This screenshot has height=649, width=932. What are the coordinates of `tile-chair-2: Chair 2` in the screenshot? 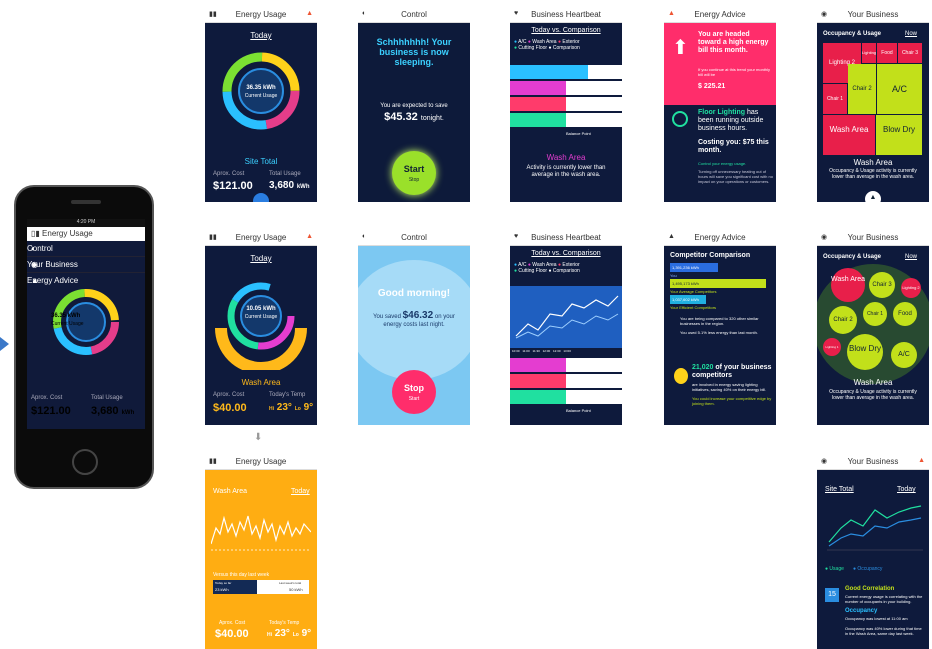 It's located at (862, 89).